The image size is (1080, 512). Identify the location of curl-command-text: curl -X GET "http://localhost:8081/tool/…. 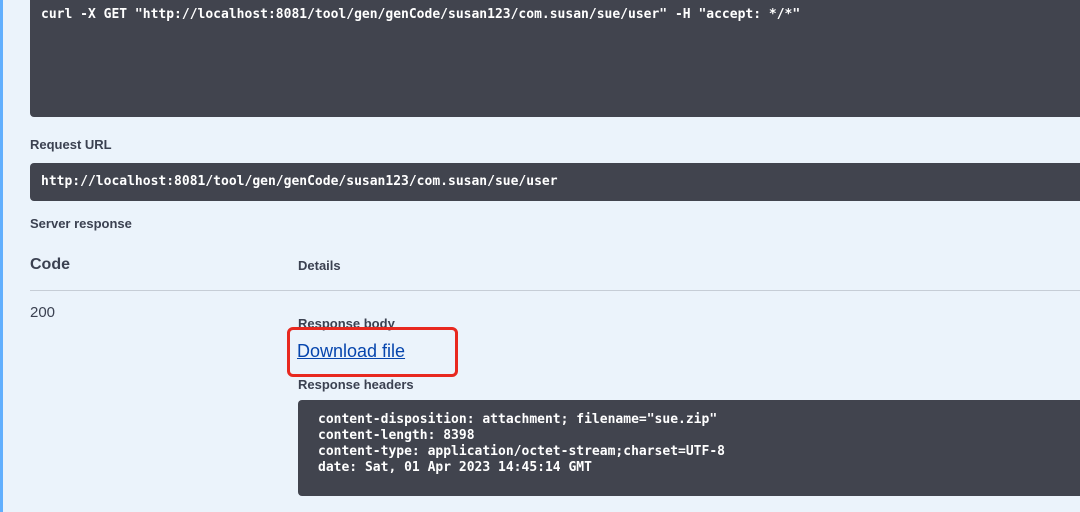
(421, 14).